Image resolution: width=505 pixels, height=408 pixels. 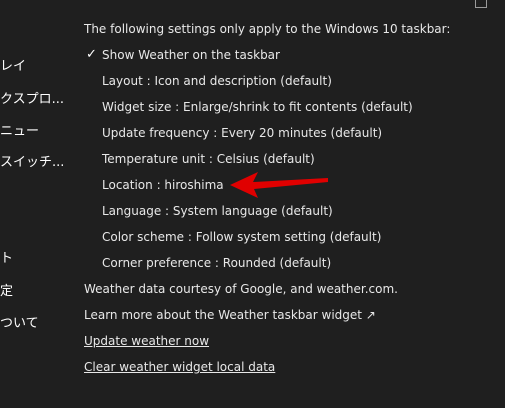 What do you see at coordinates (146, 341) in the screenshot?
I see `update-weather-link: Update weather now` at bounding box center [146, 341].